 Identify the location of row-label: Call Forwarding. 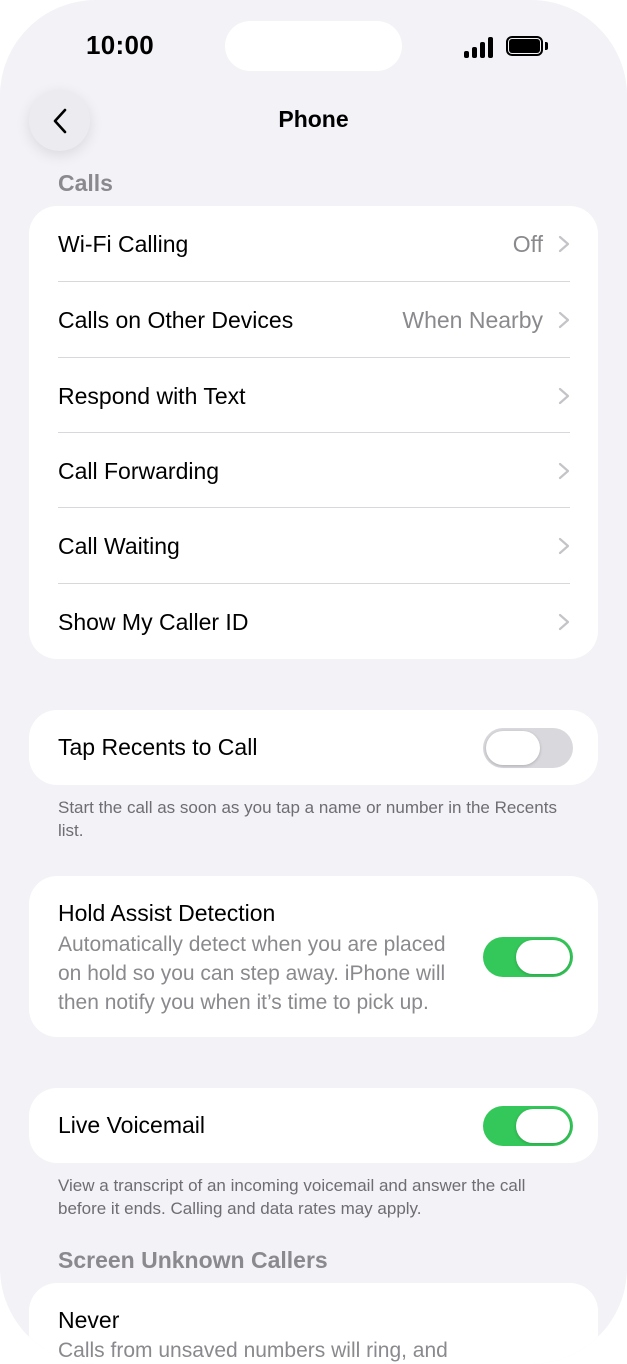
(139, 471).